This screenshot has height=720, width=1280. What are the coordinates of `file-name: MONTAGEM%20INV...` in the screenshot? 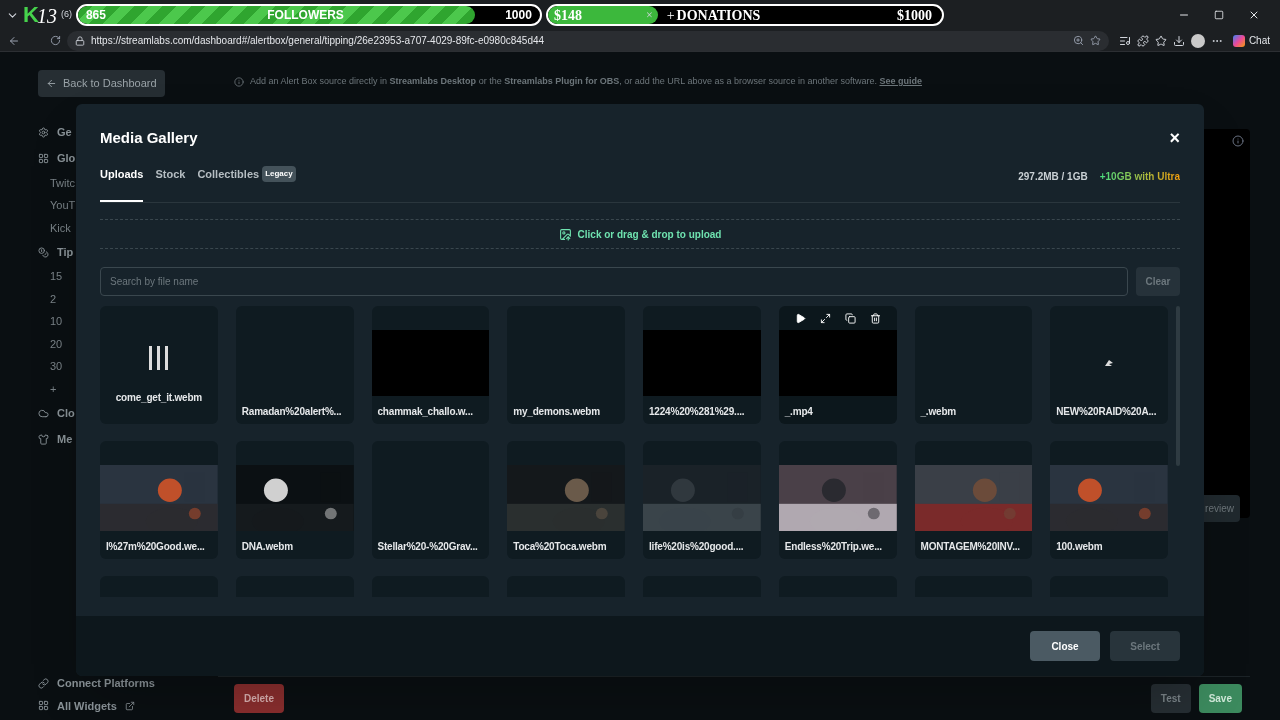 It's located at (970, 547).